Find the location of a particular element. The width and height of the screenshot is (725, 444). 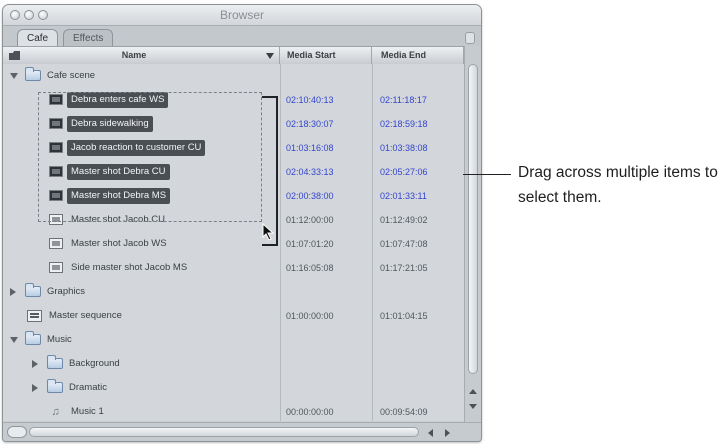

horizontal-scrollbar is located at coordinates (242, 431).